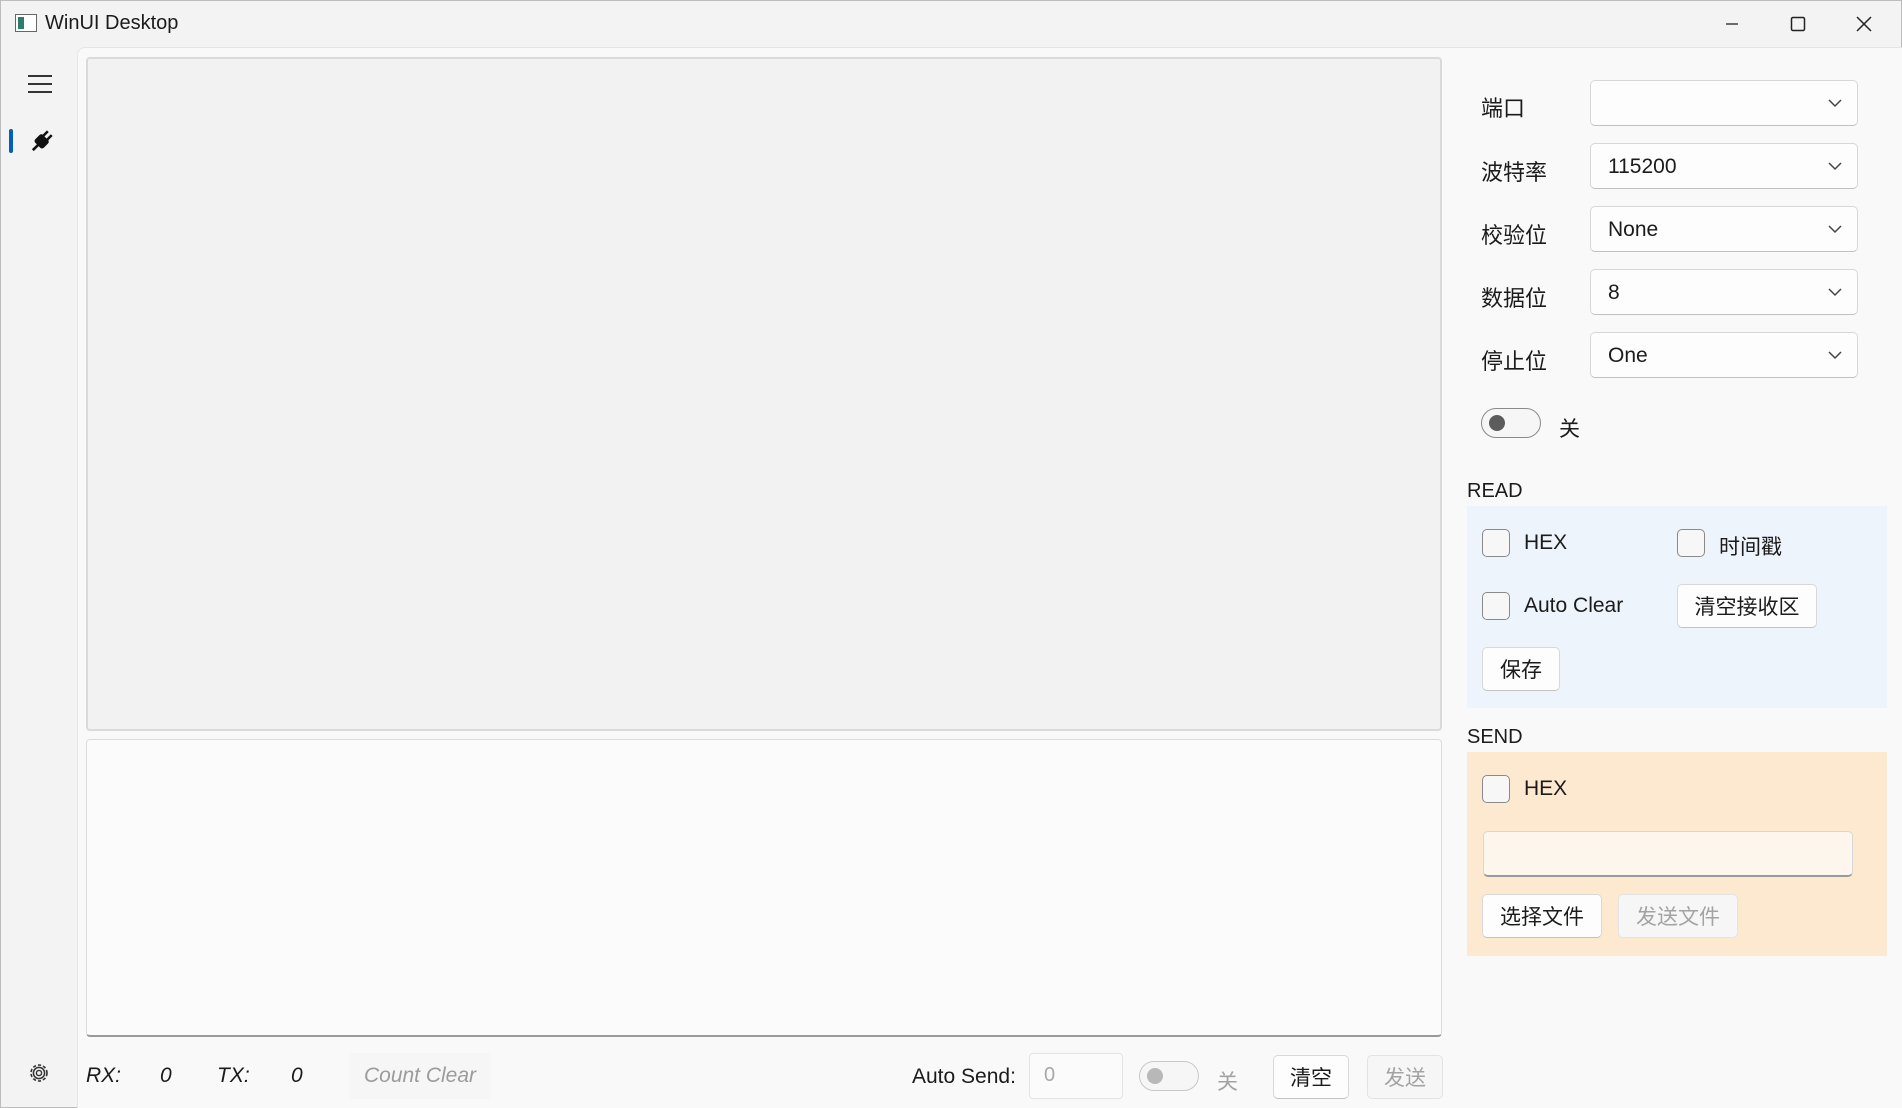  I want to click on minimize-button, so click(1732, 24).